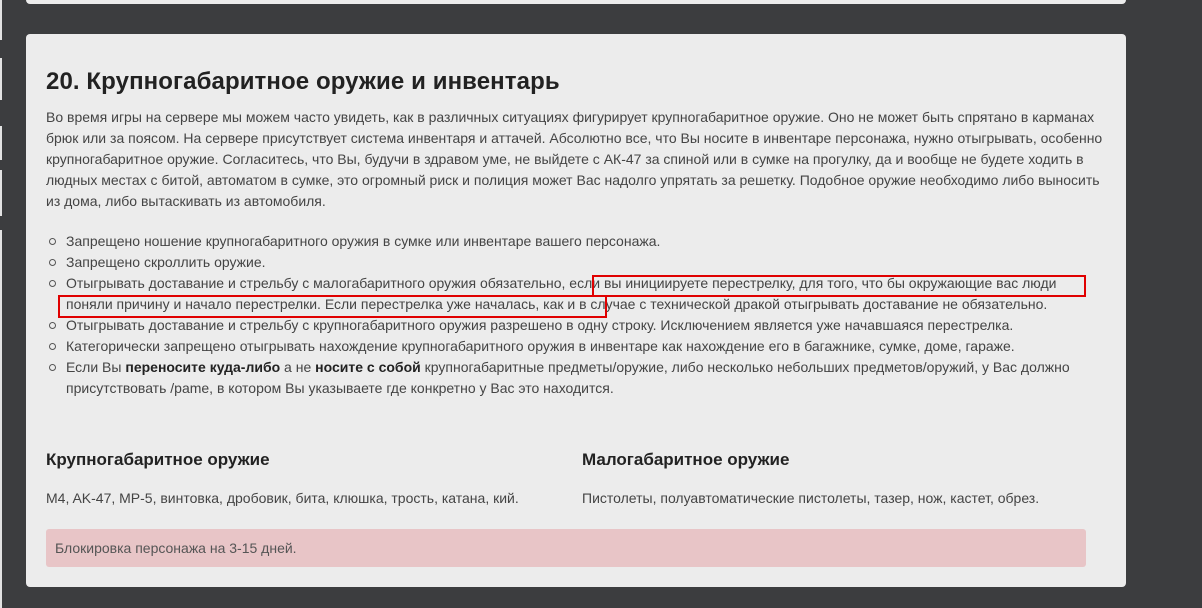 Image resolution: width=1202 pixels, height=608 pixels. What do you see at coordinates (1, 304) in the screenshot?
I see `left-edge-strip` at bounding box center [1, 304].